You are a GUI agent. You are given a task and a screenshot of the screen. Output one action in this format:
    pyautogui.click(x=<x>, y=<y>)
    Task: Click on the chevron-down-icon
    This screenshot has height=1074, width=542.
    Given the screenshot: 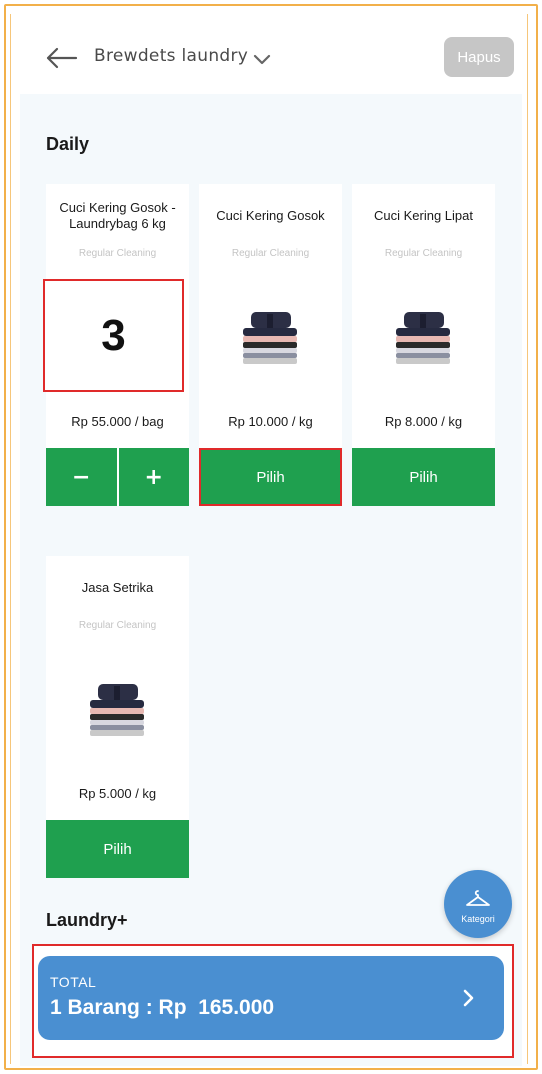 What is the action you would take?
    pyautogui.click(x=262, y=59)
    